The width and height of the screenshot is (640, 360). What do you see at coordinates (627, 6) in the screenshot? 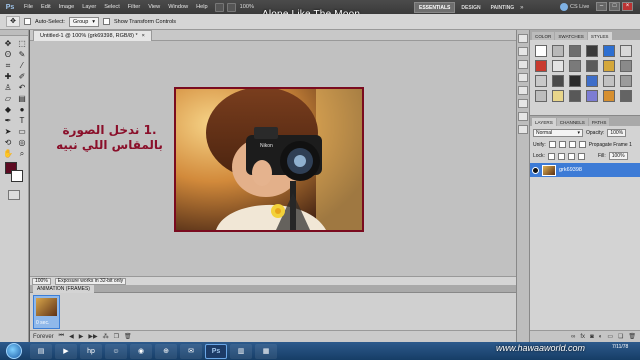
I see `close-button: ×` at bounding box center [627, 6].